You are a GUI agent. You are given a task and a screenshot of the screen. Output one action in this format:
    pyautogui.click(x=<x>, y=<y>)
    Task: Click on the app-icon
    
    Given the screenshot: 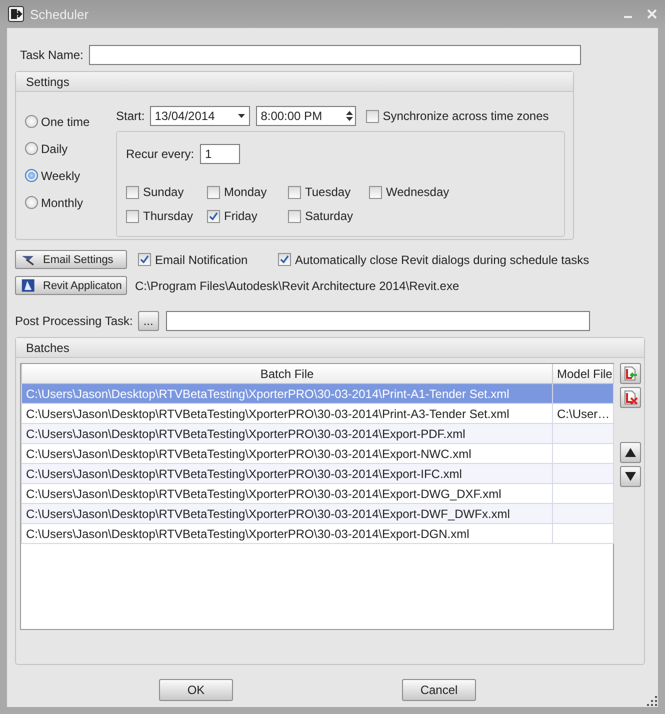 What is the action you would take?
    pyautogui.click(x=16, y=14)
    